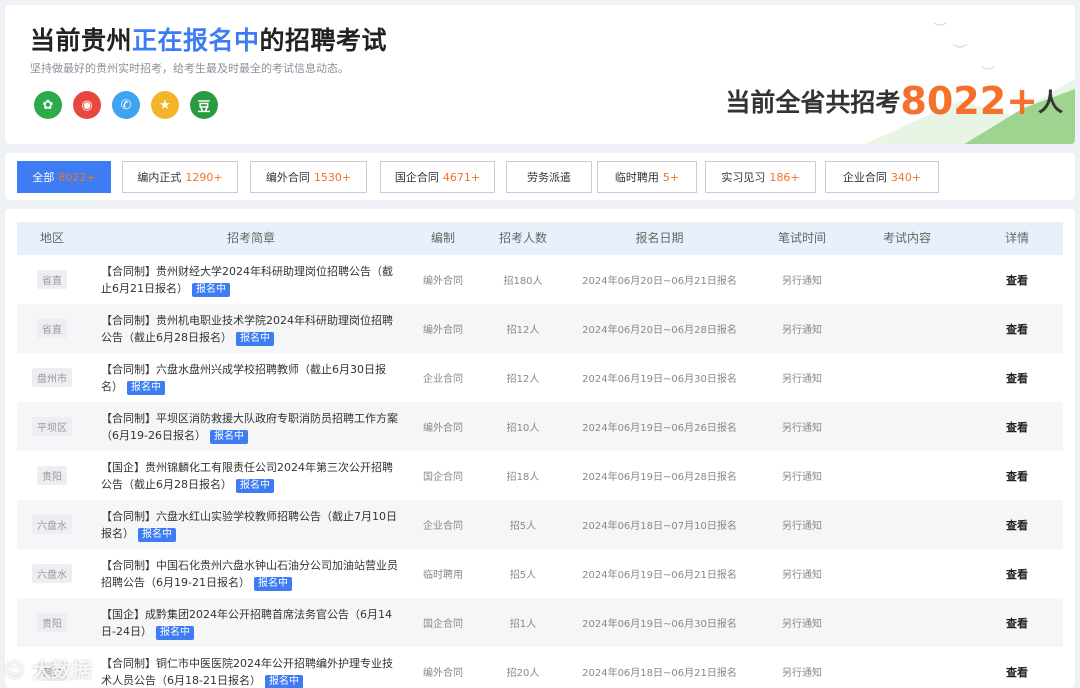 The height and width of the screenshot is (688, 1080). I want to click on title-suffix: 的招聘考试, so click(323, 40).